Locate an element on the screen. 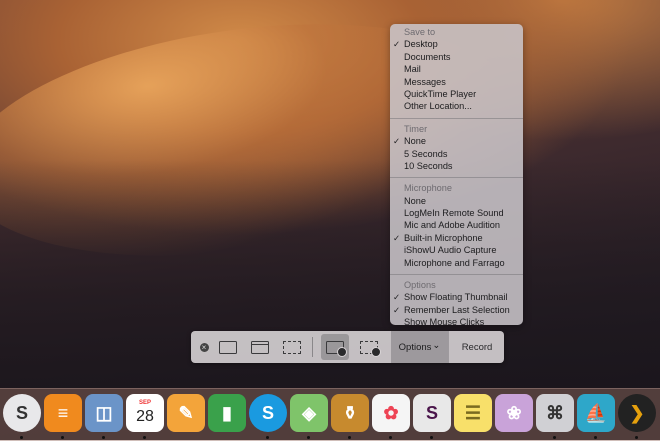  capture-selection-button is located at coordinates (292, 347).